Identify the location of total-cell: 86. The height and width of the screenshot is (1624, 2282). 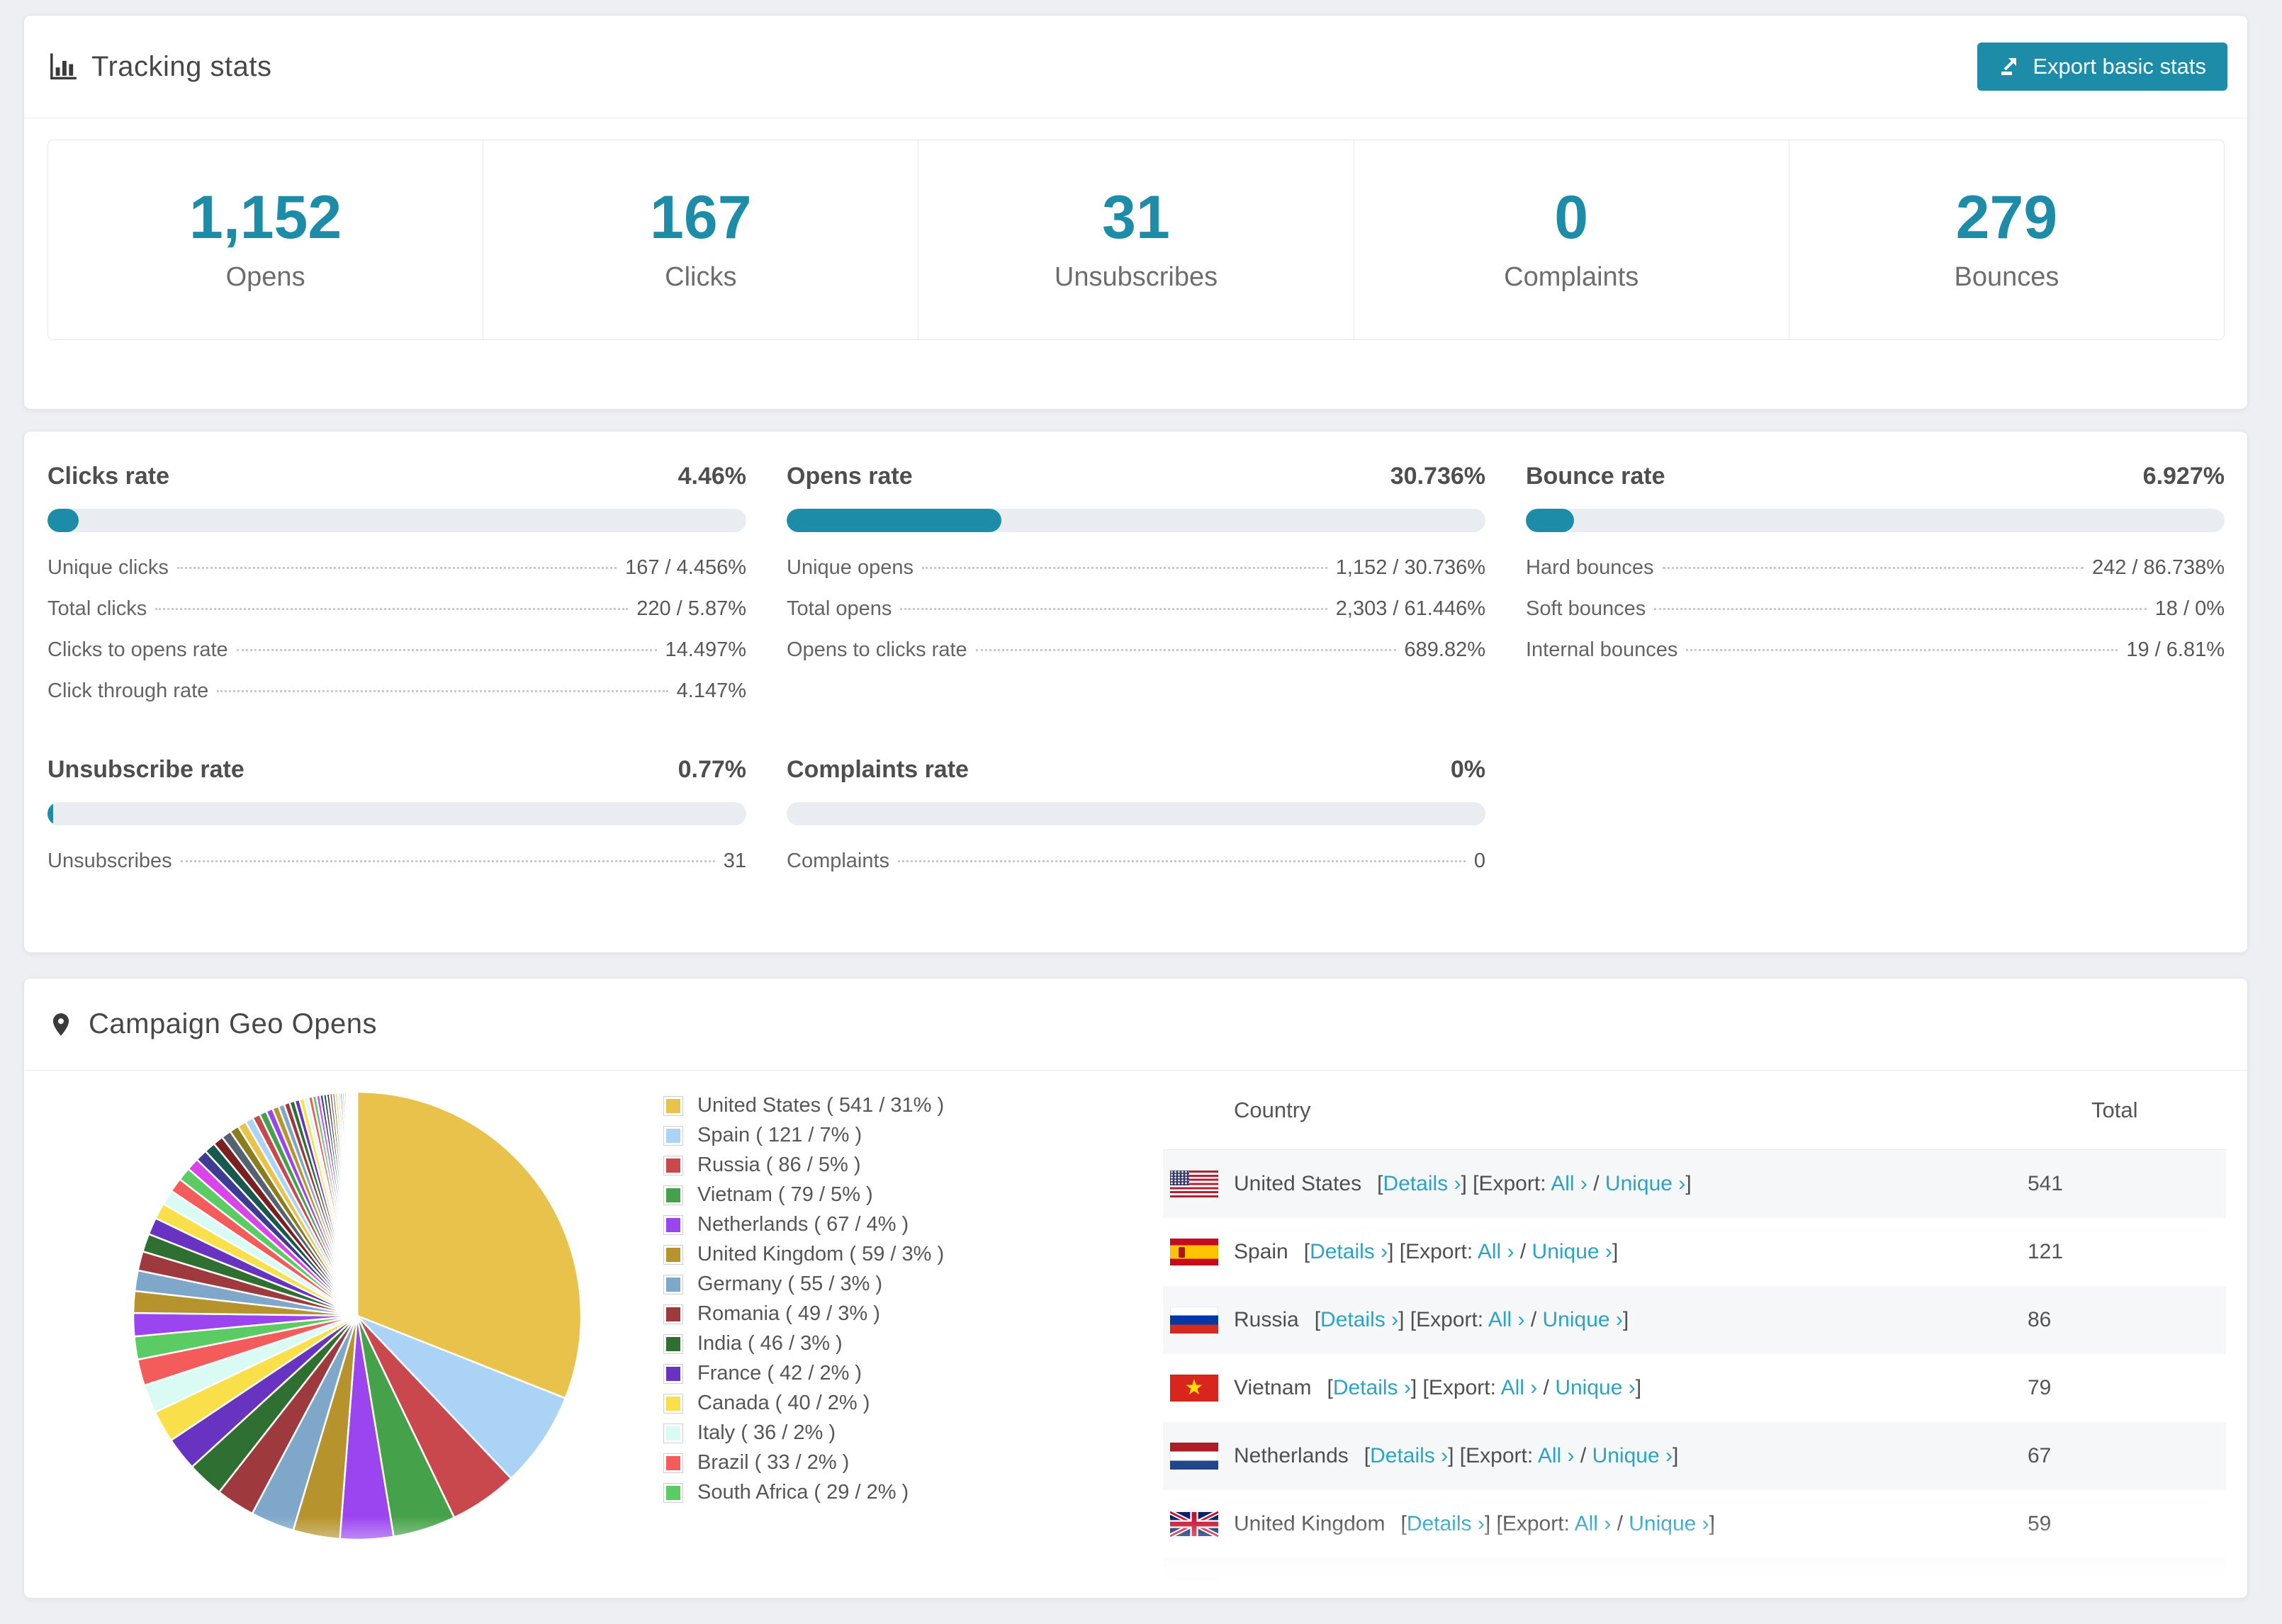
(2040, 1320).